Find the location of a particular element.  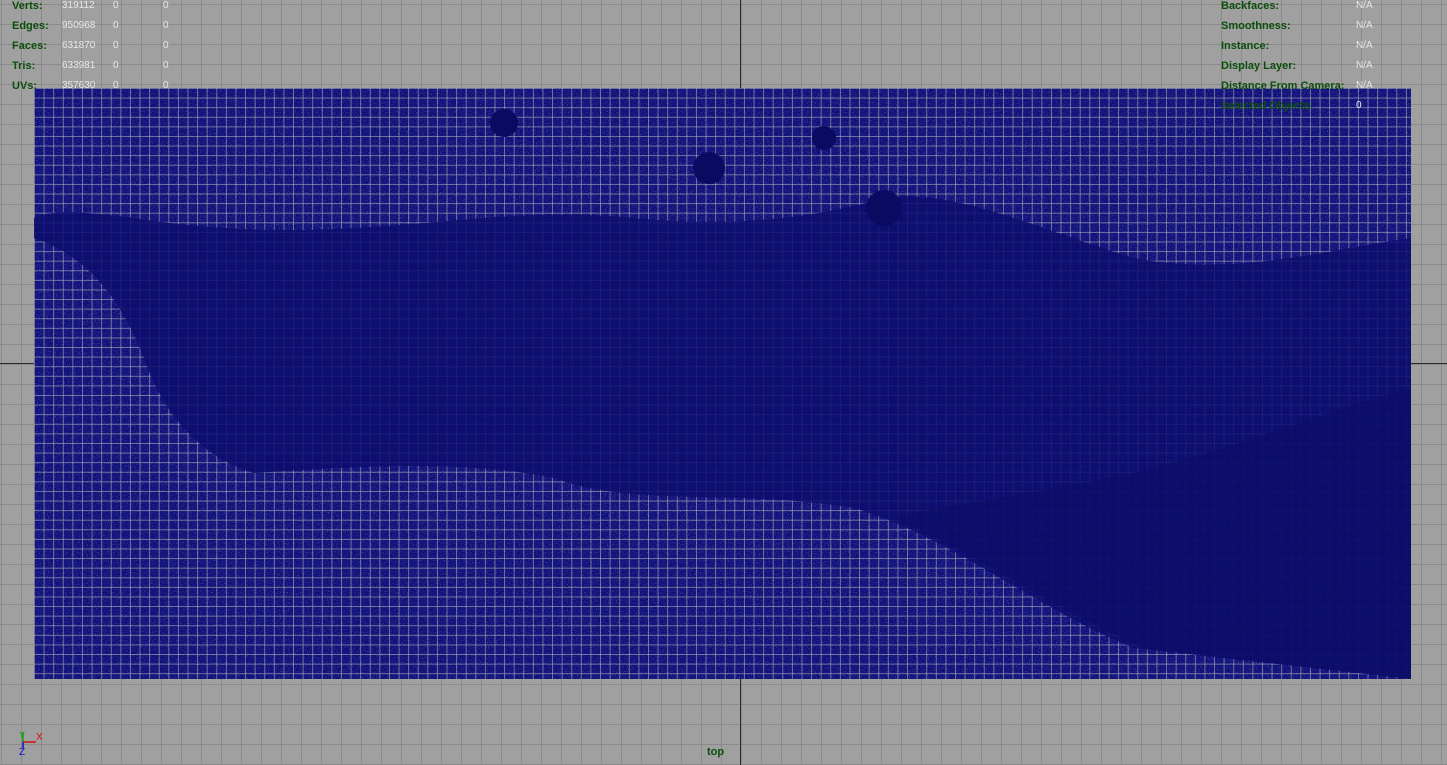

verts-selected: 0 is located at coordinates (116, 5).